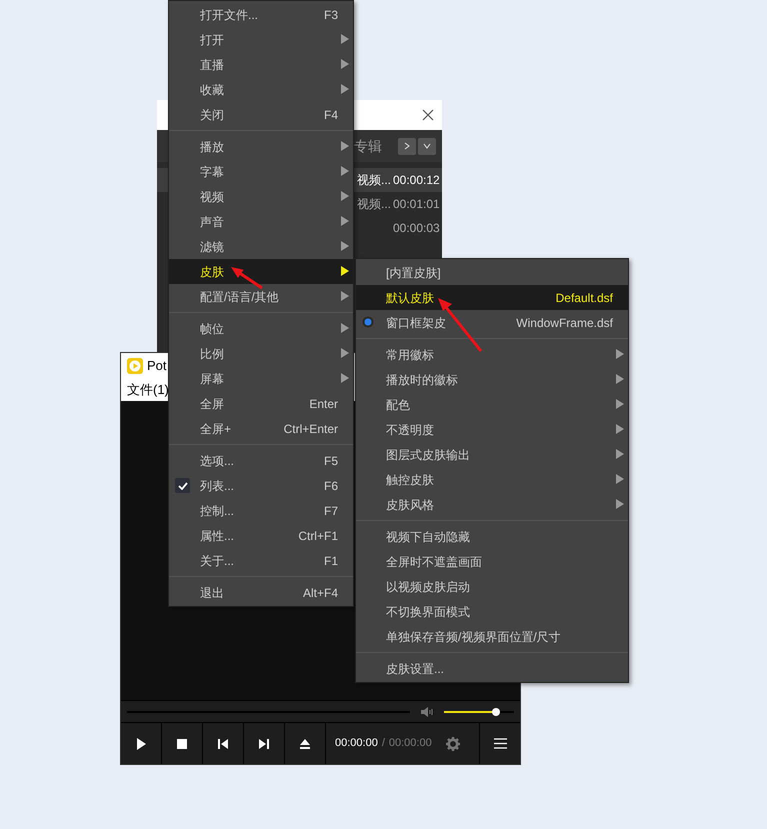  Describe the element at coordinates (492, 611) in the screenshot. I see `menu-item: 不切换界面模式` at that location.